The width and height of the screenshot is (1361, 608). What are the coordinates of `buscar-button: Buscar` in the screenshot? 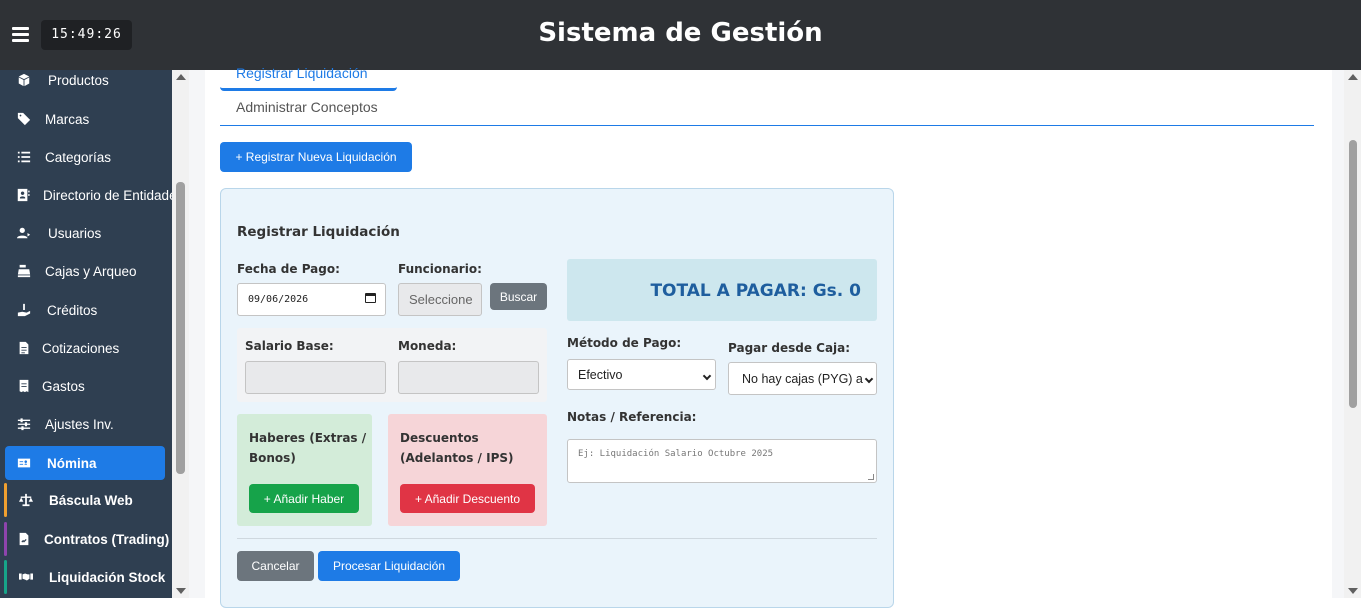 It's located at (518, 296).